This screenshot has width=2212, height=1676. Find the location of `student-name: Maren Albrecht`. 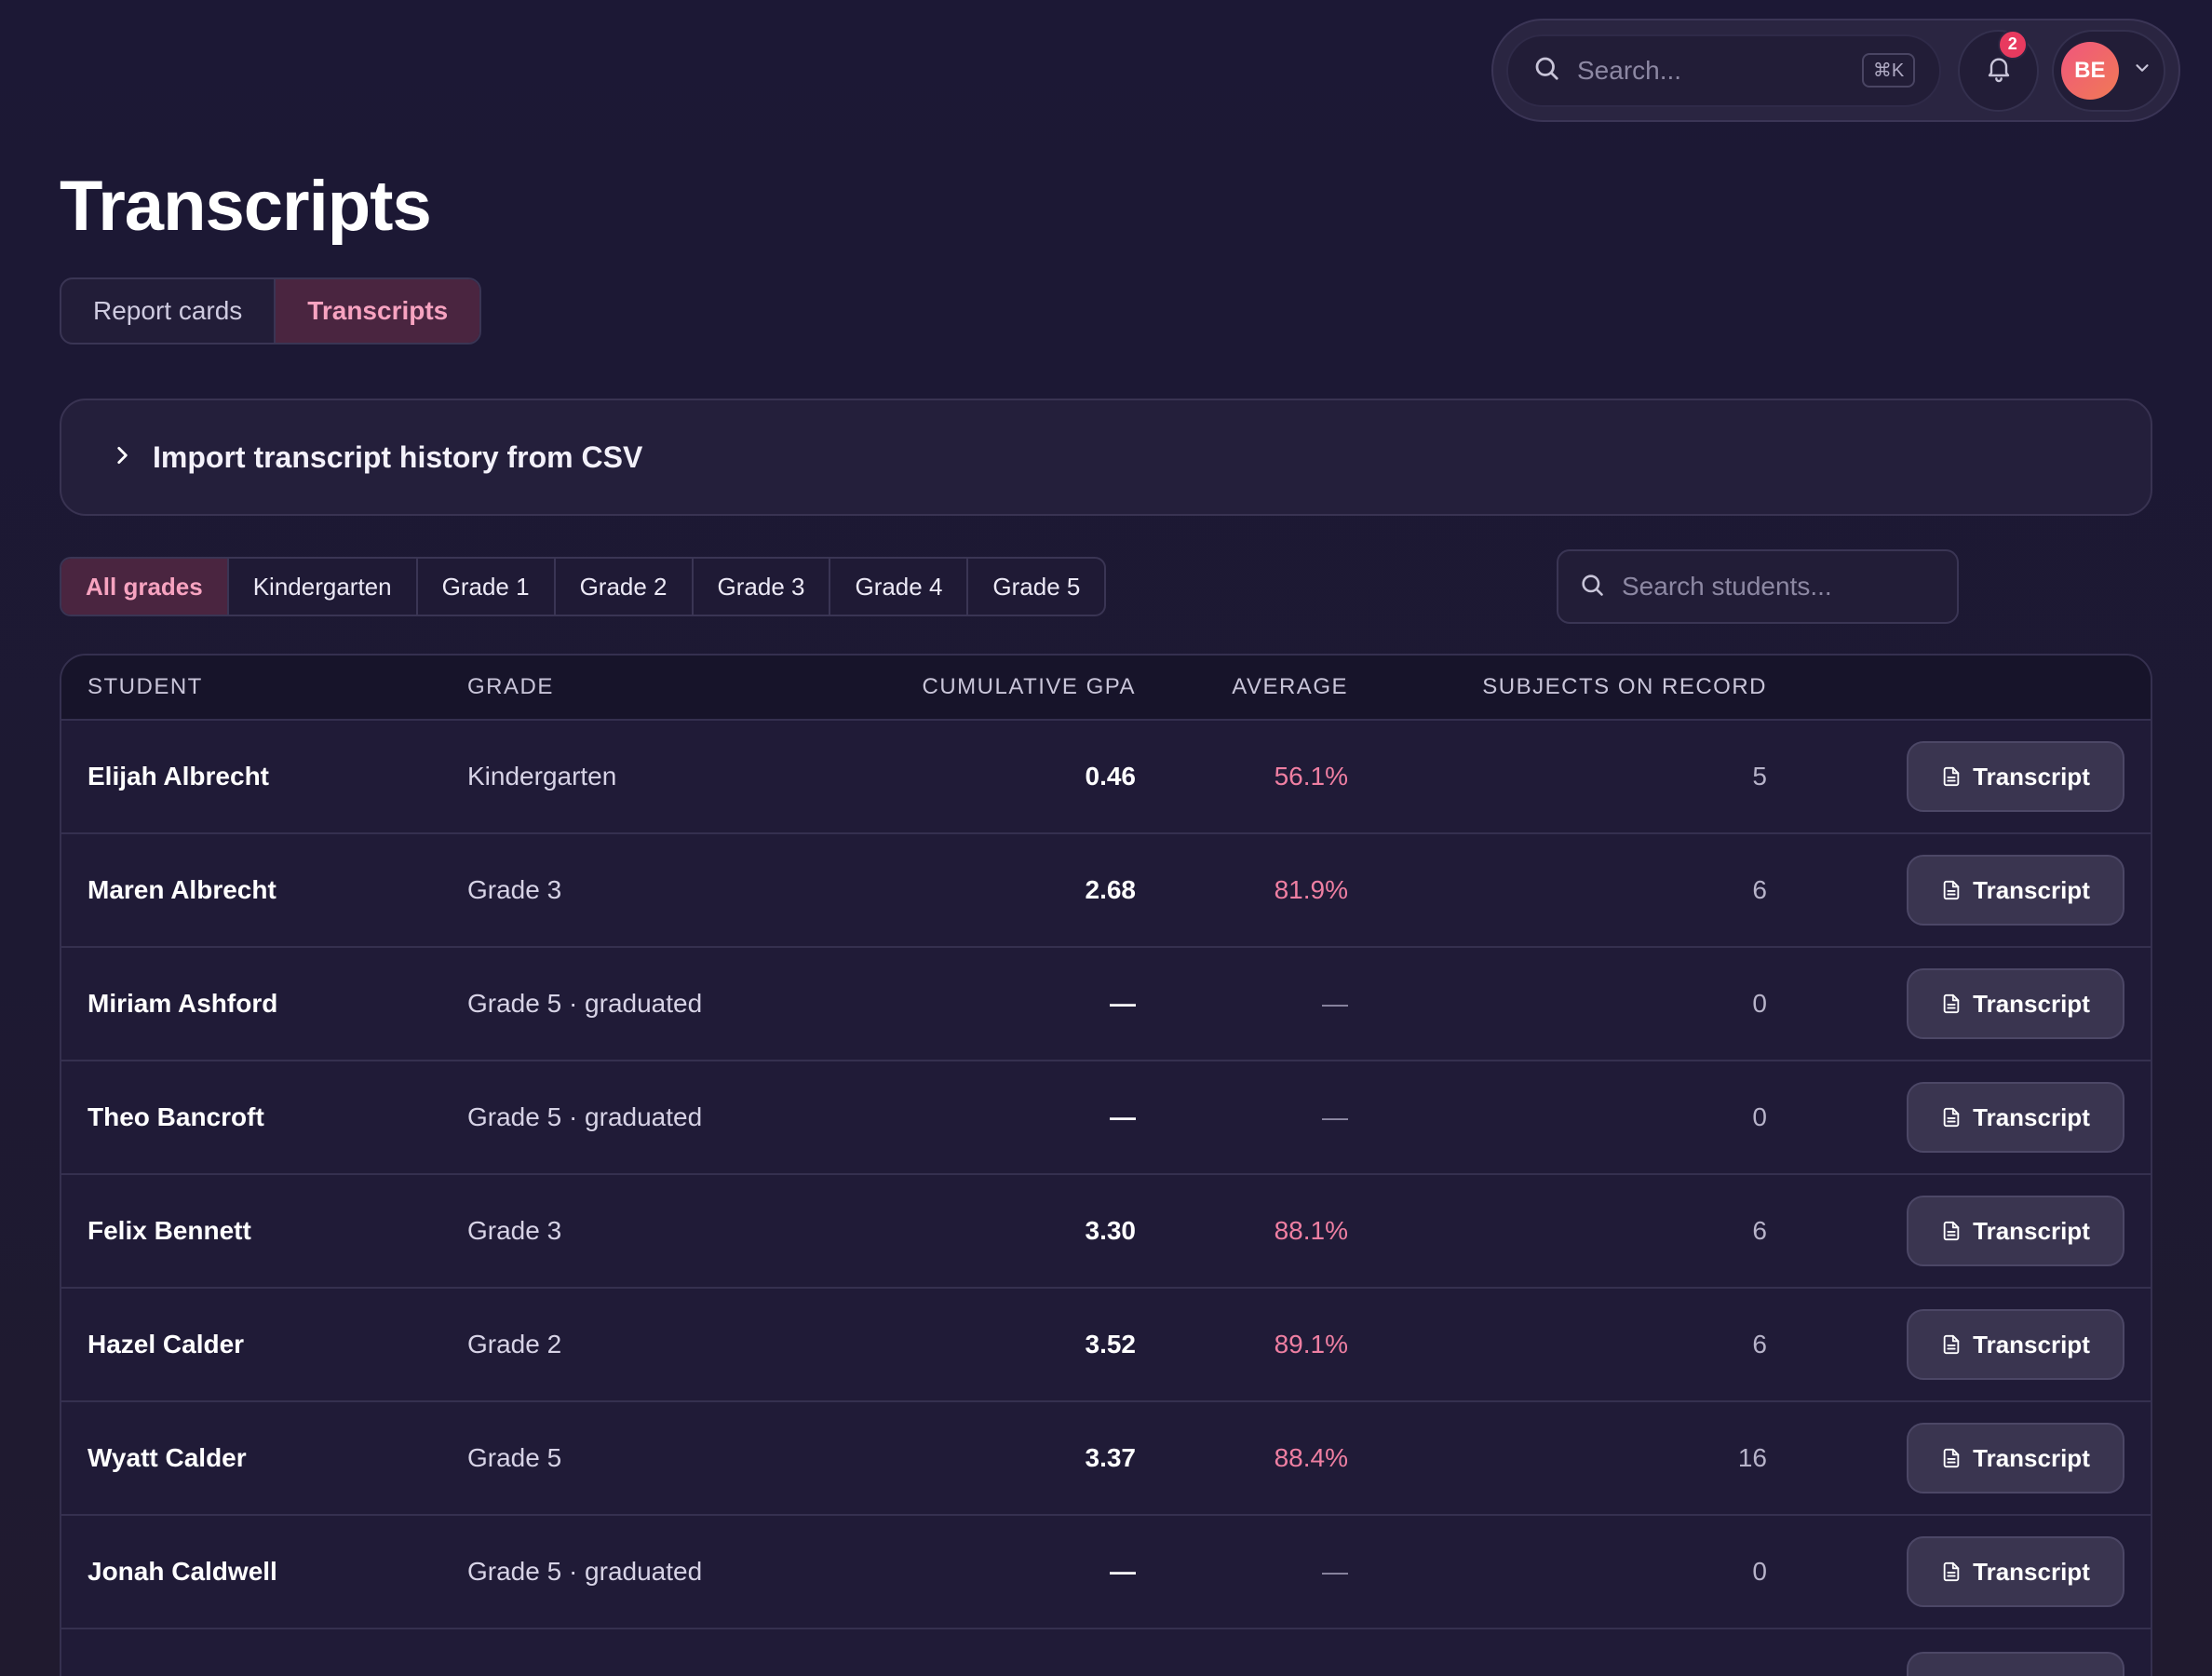

student-name: Maren Albrecht is located at coordinates (182, 890).